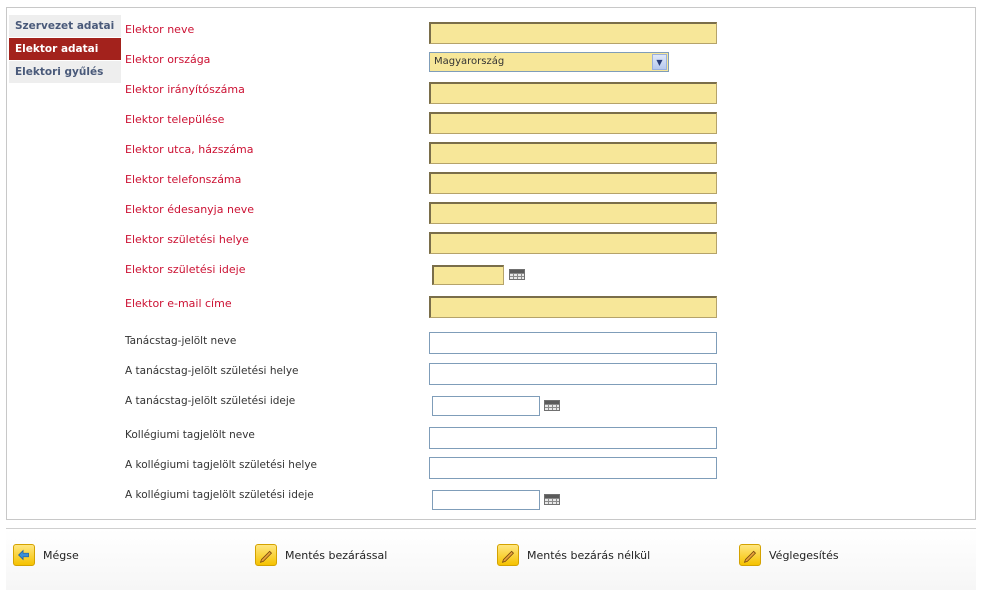 This screenshot has height=594, width=984. I want to click on elector-birthdate-label: Elektor születési ideje, so click(185, 269).